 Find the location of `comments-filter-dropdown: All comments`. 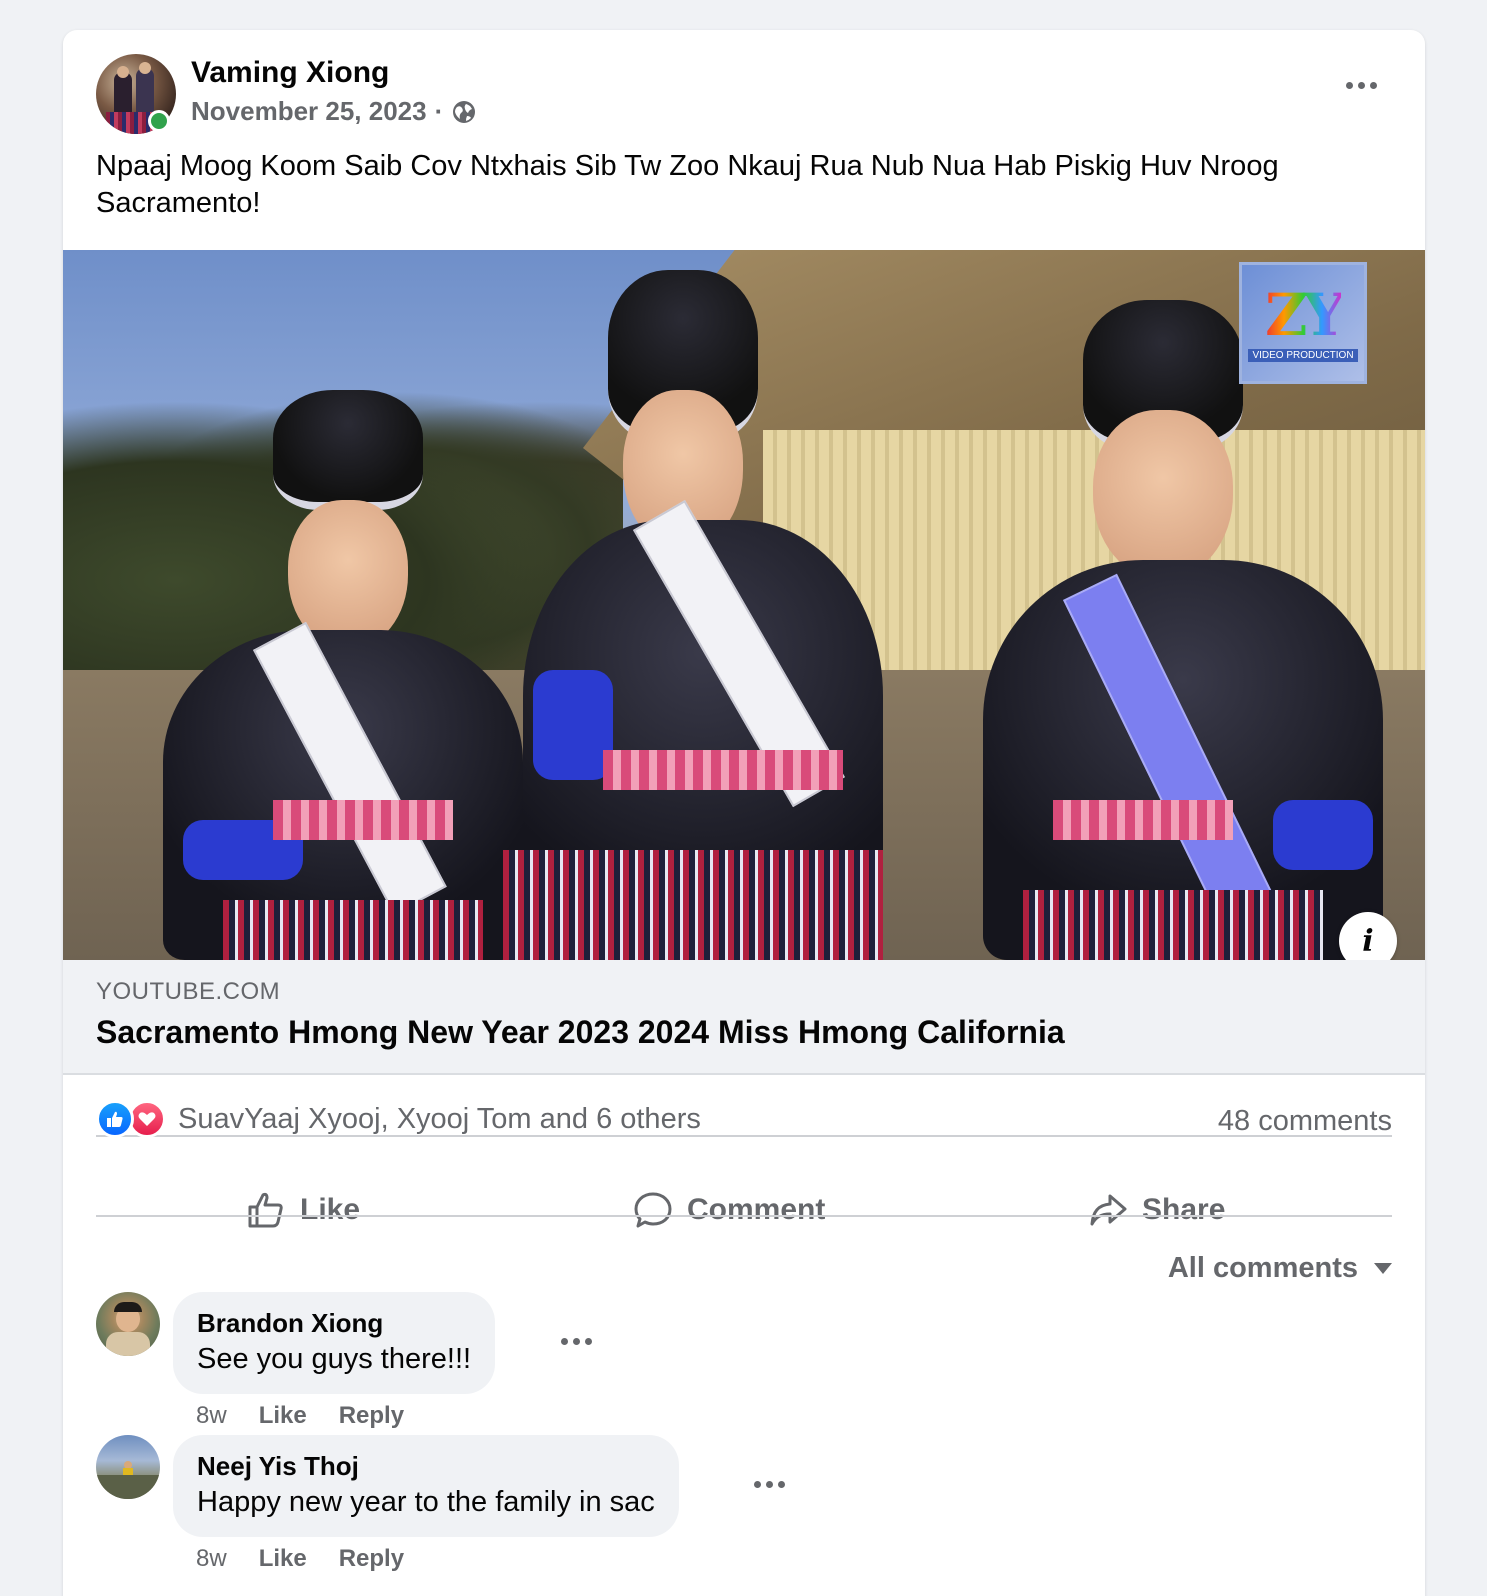

comments-filter-dropdown: All comments is located at coordinates (1280, 1268).